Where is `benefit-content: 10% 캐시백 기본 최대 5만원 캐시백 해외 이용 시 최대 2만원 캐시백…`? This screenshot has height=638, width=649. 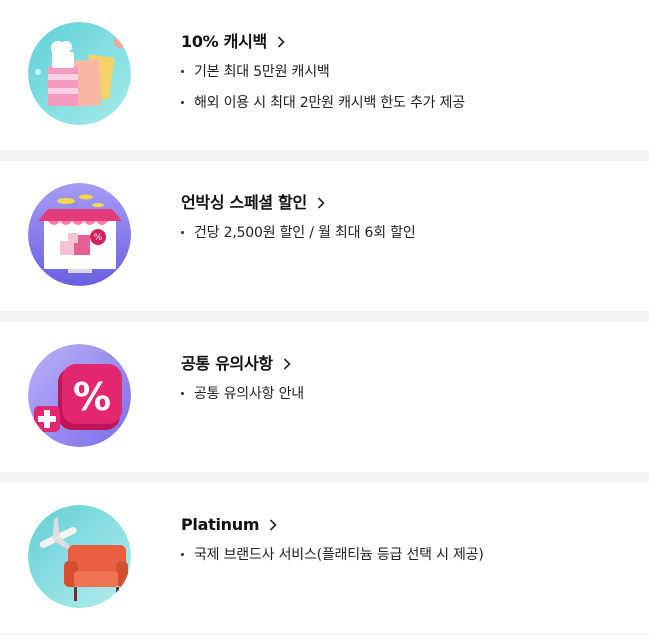 benefit-content: 10% 캐시백 기본 최대 5만원 캐시백 해외 이용 시 최대 2만원 캐시백… is located at coordinates (405, 77).